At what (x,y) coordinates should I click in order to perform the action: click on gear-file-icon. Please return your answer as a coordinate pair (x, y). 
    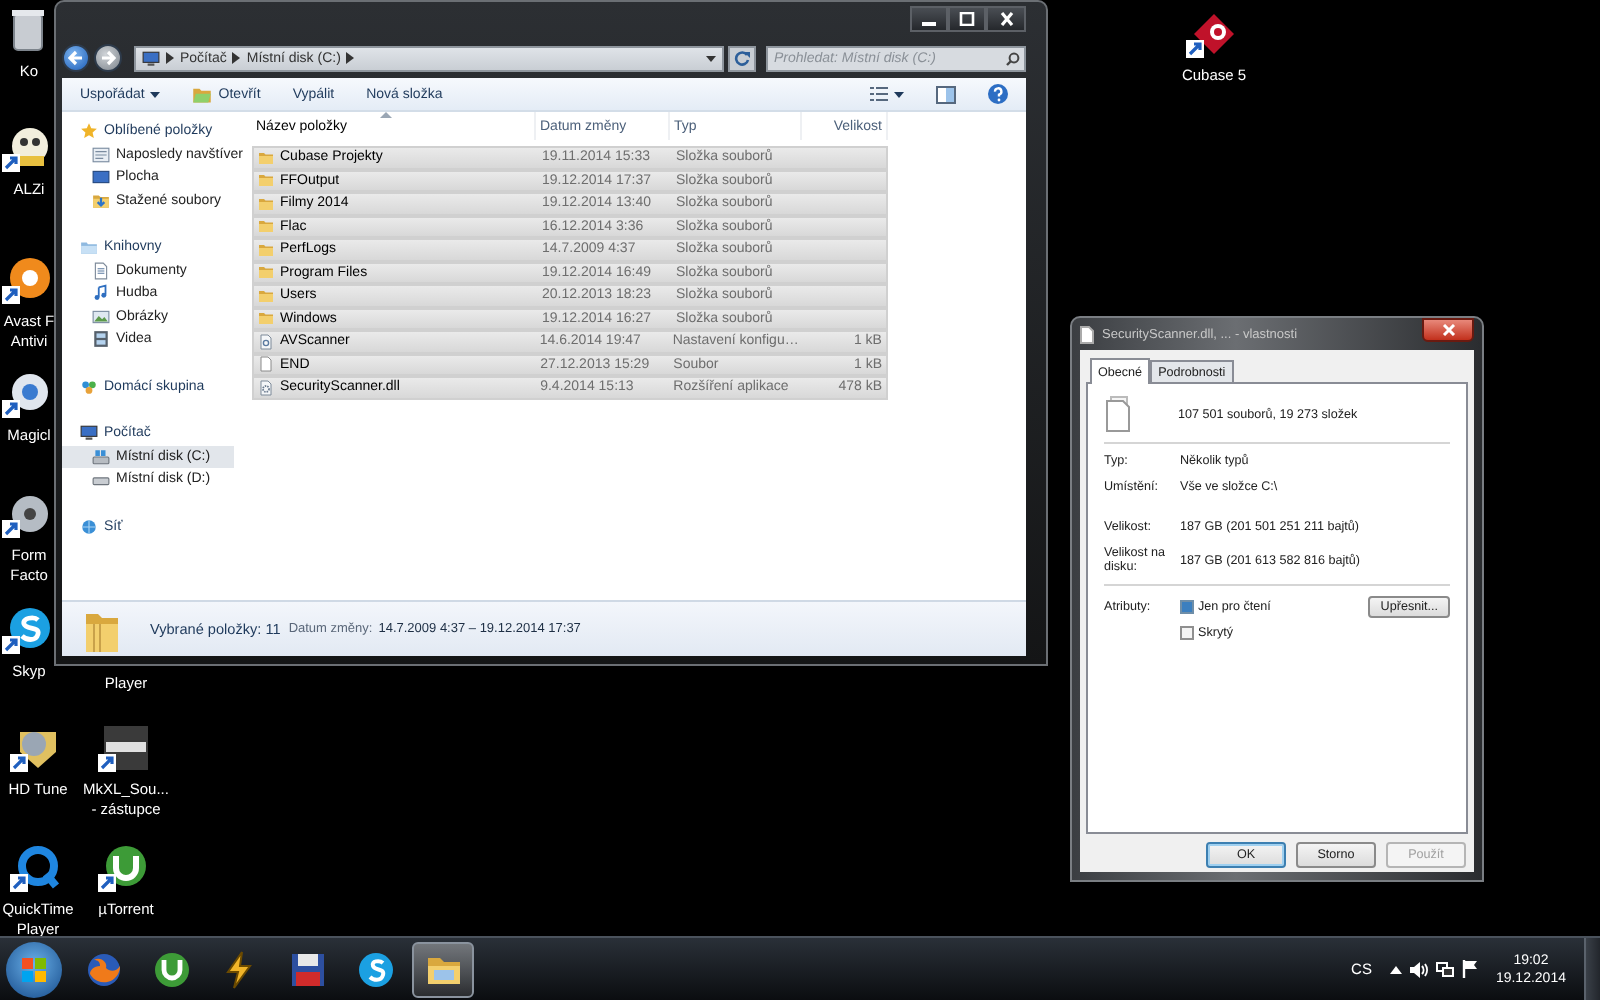
    Looking at the image, I should click on (266, 387).